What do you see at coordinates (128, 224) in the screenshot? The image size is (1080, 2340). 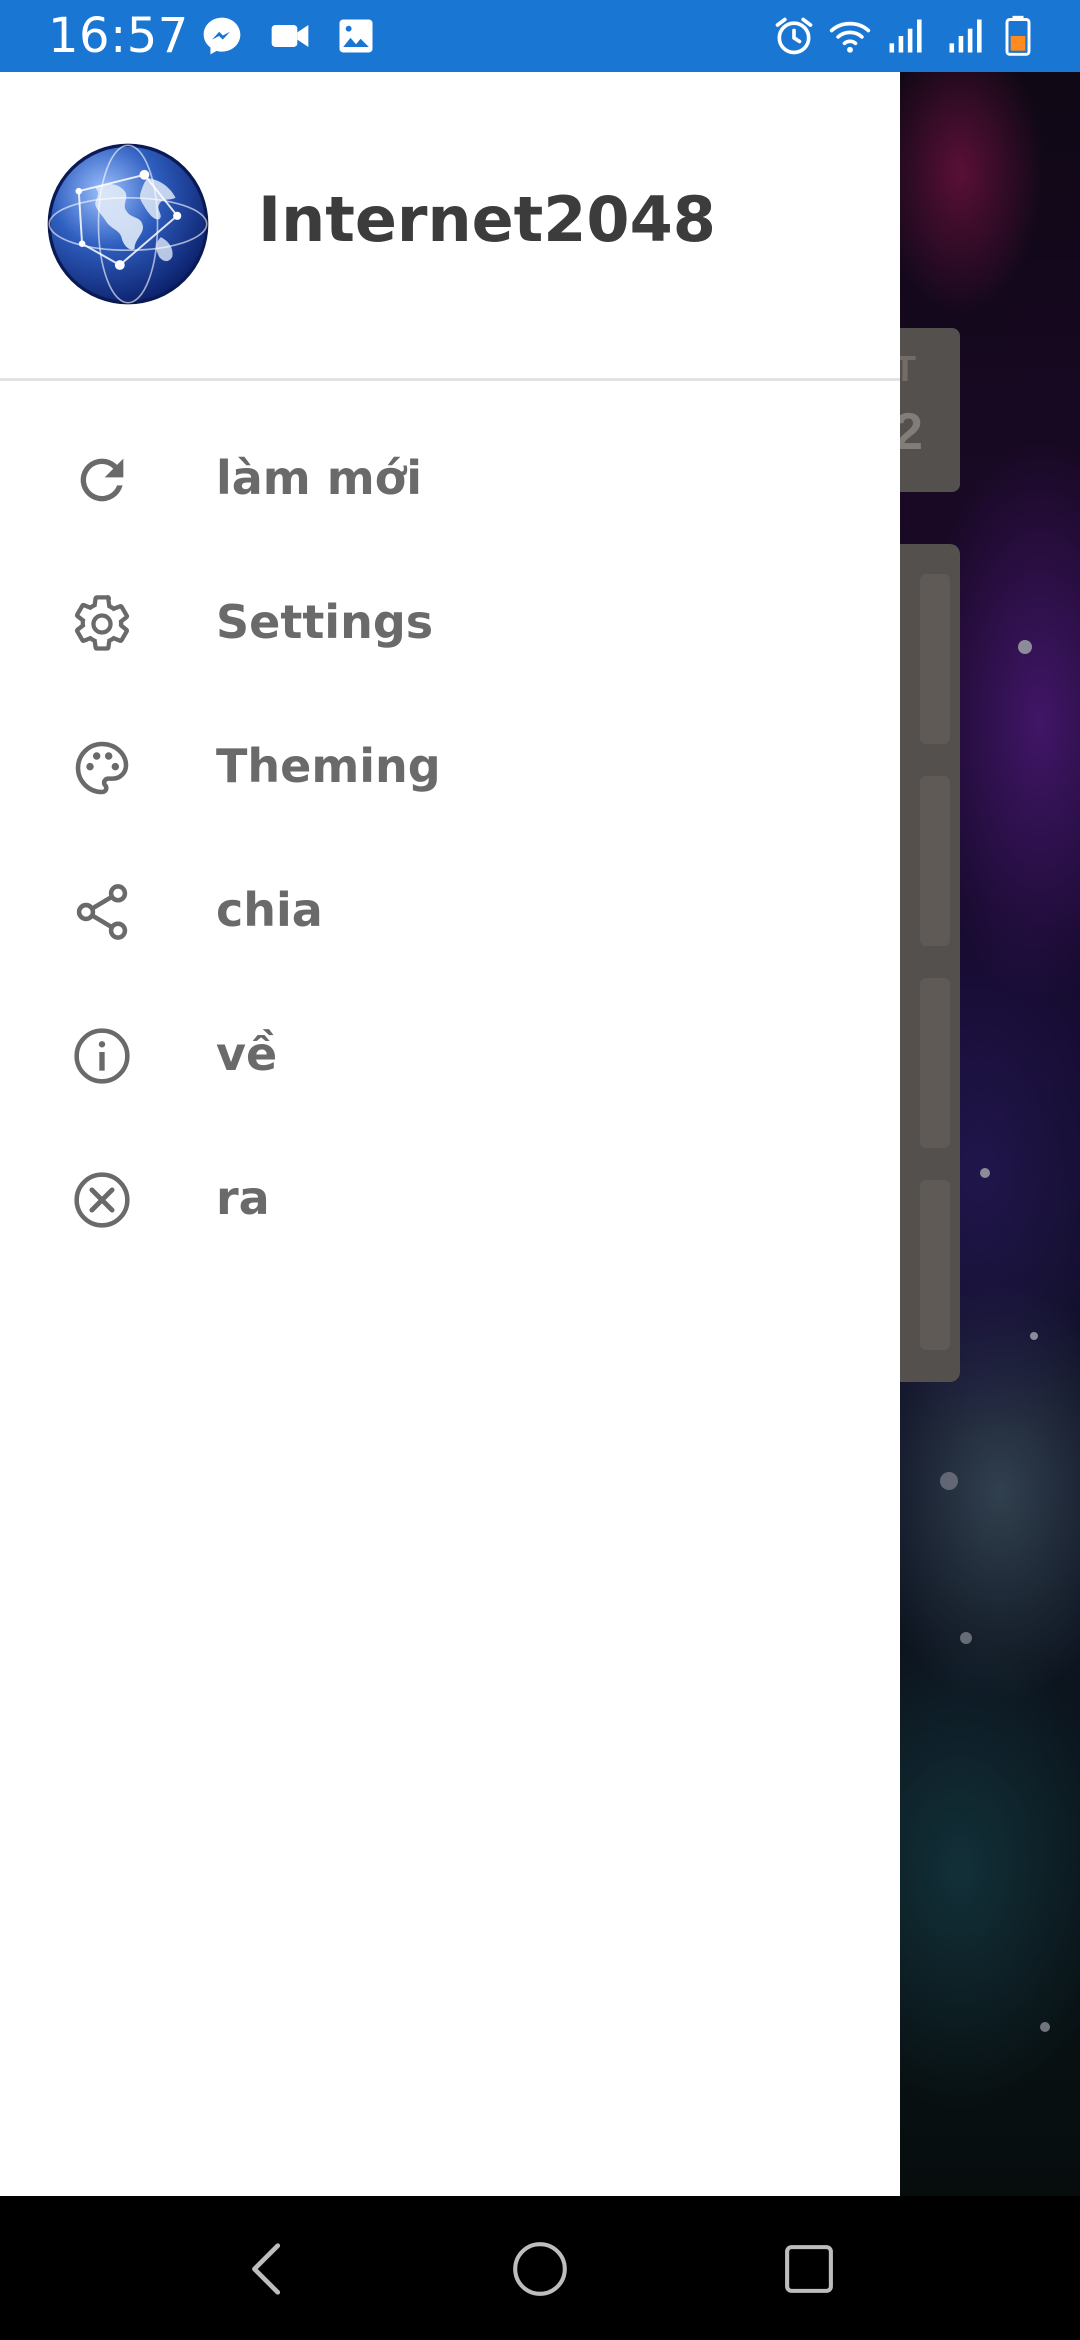 I see `globe-logo` at bounding box center [128, 224].